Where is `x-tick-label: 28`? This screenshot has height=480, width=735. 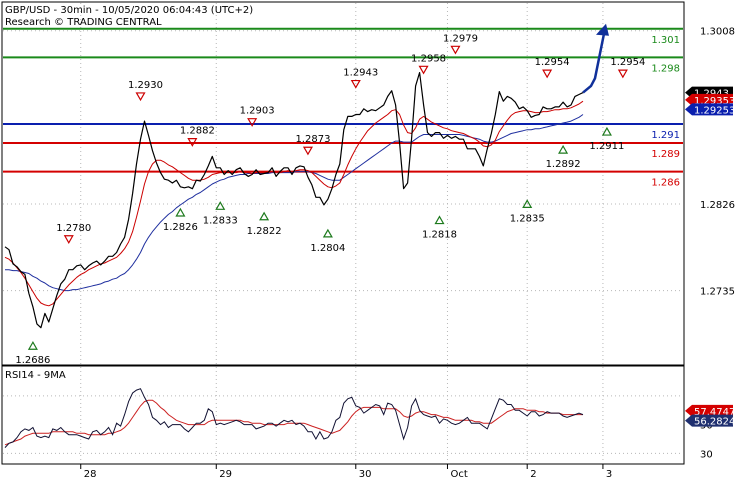
x-tick-label: 28 is located at coordinates (90, 474).